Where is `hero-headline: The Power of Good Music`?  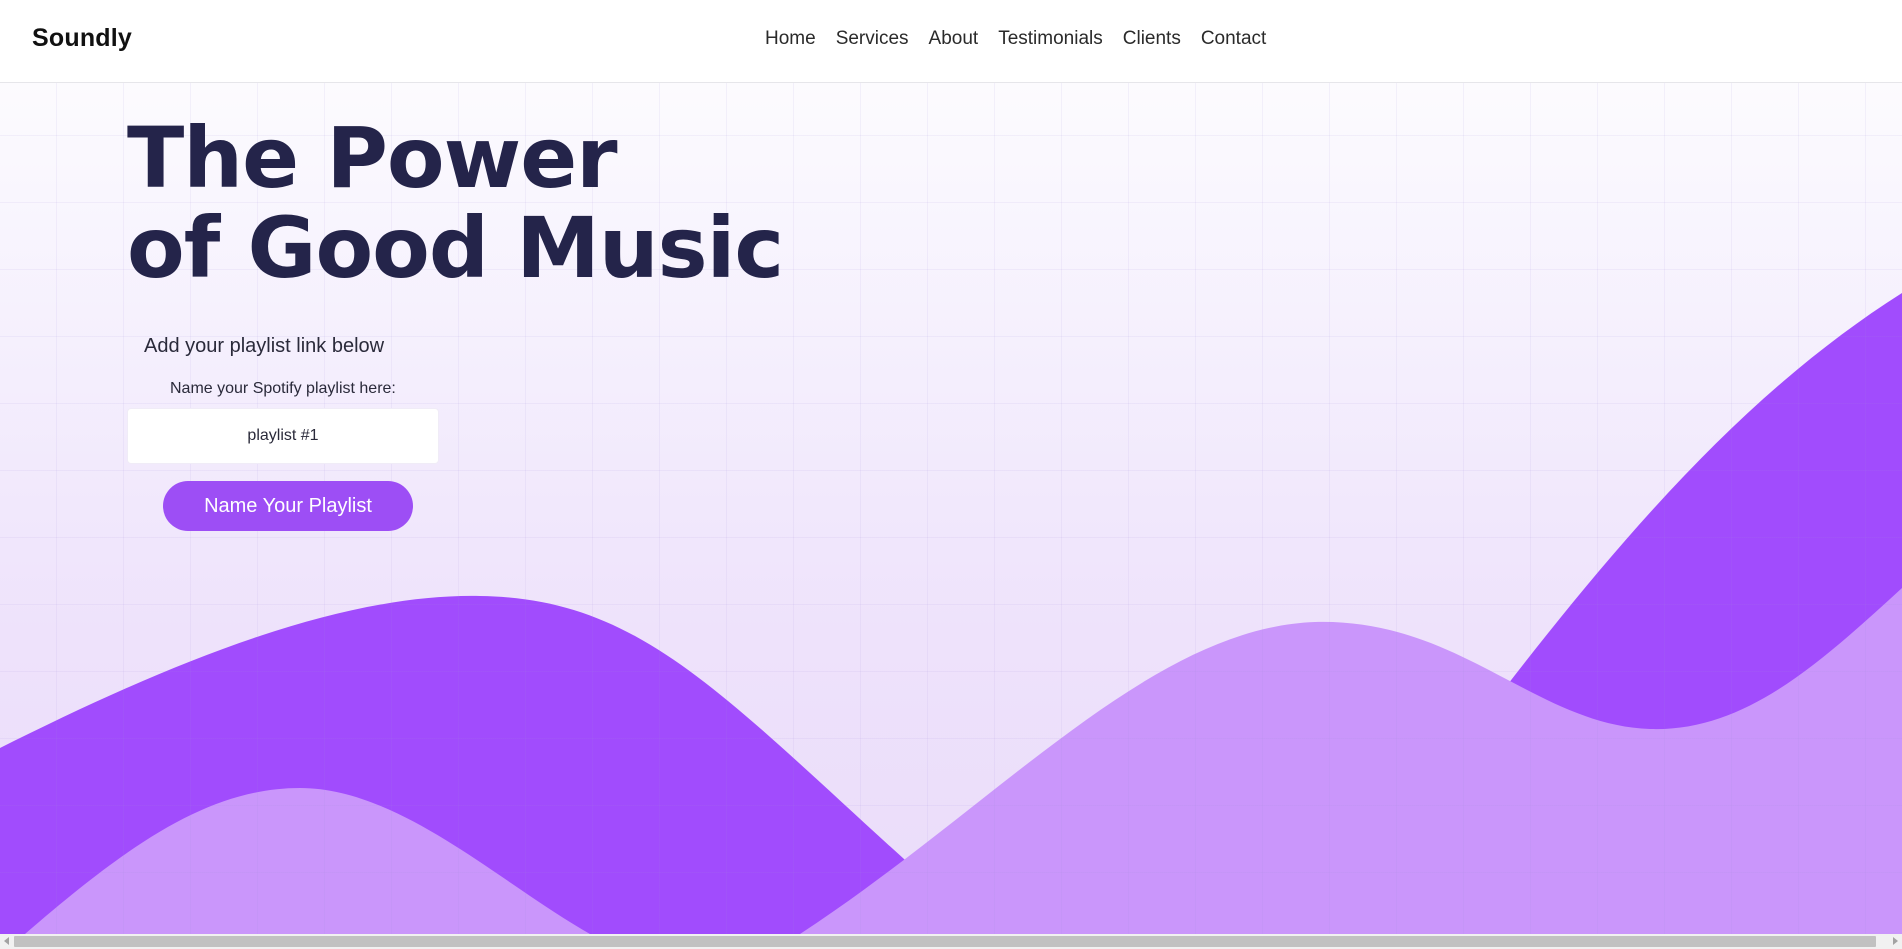 hero-headline: The Power of Good Music is located at coordinates (455, 203).